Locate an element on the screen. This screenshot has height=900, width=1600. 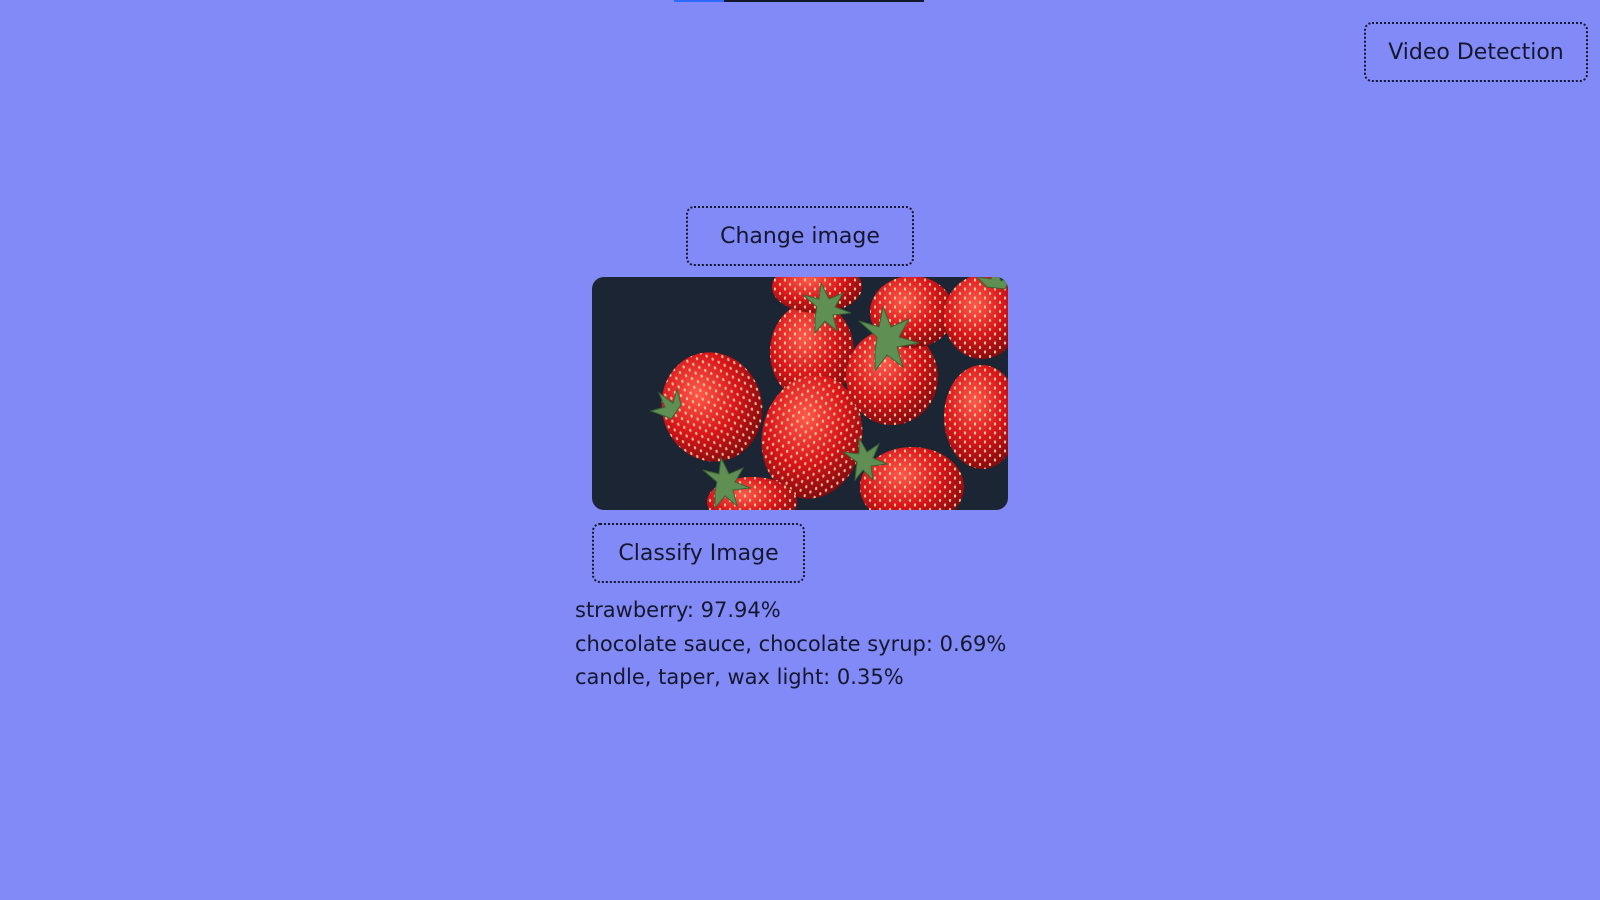
video-detection-button: Video Detection is located at coordinates (1476, 52).